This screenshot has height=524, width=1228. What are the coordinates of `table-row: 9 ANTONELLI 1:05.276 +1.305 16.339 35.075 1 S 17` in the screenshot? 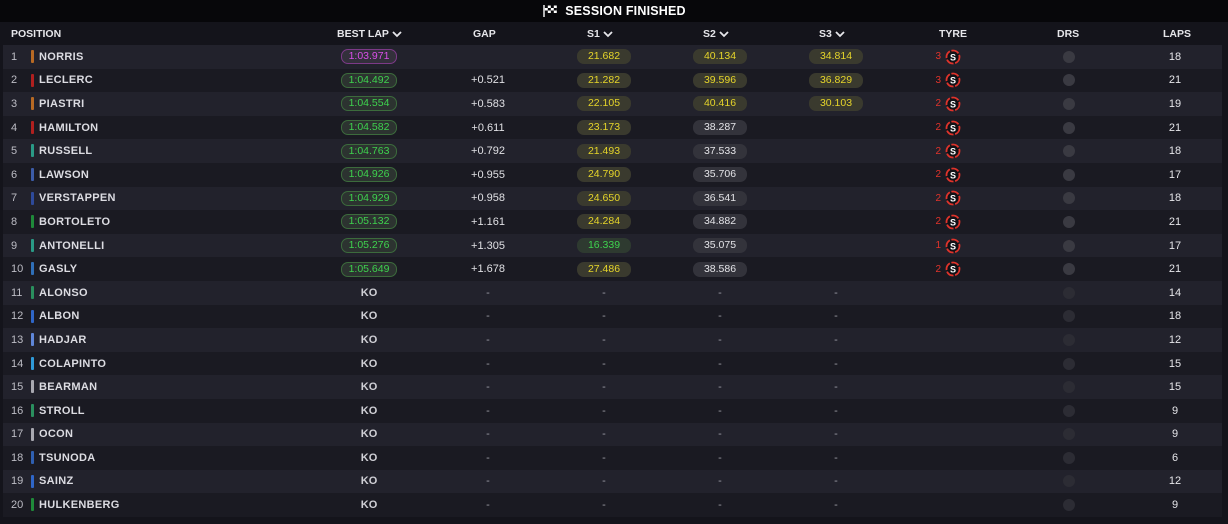 It's located at (612, 245).